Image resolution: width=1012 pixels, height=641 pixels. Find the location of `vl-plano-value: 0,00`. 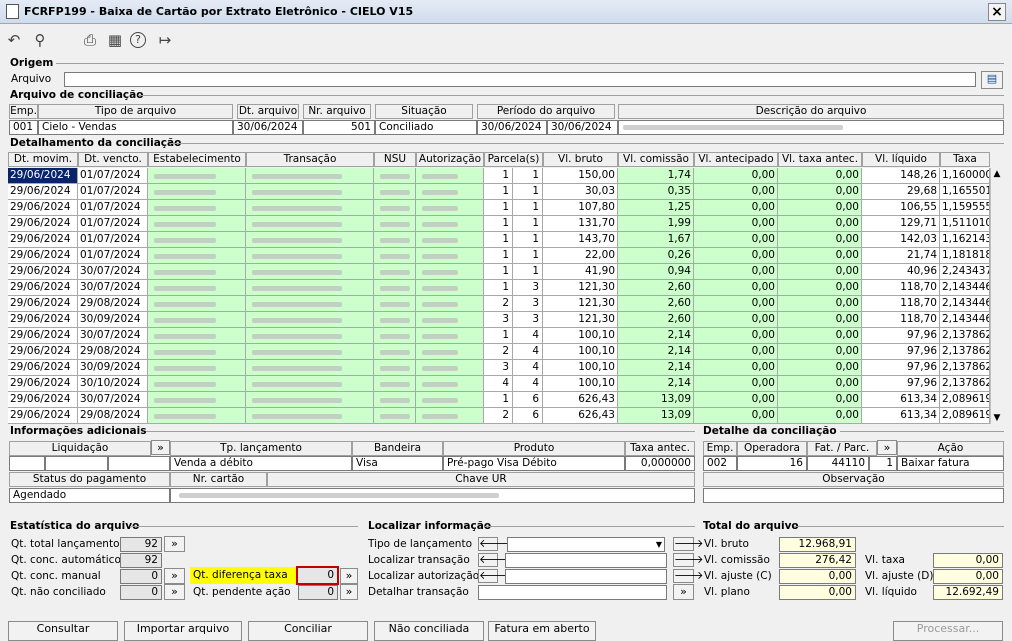

vl-plano-value: 0,00 is located at coordinates (817, 592).